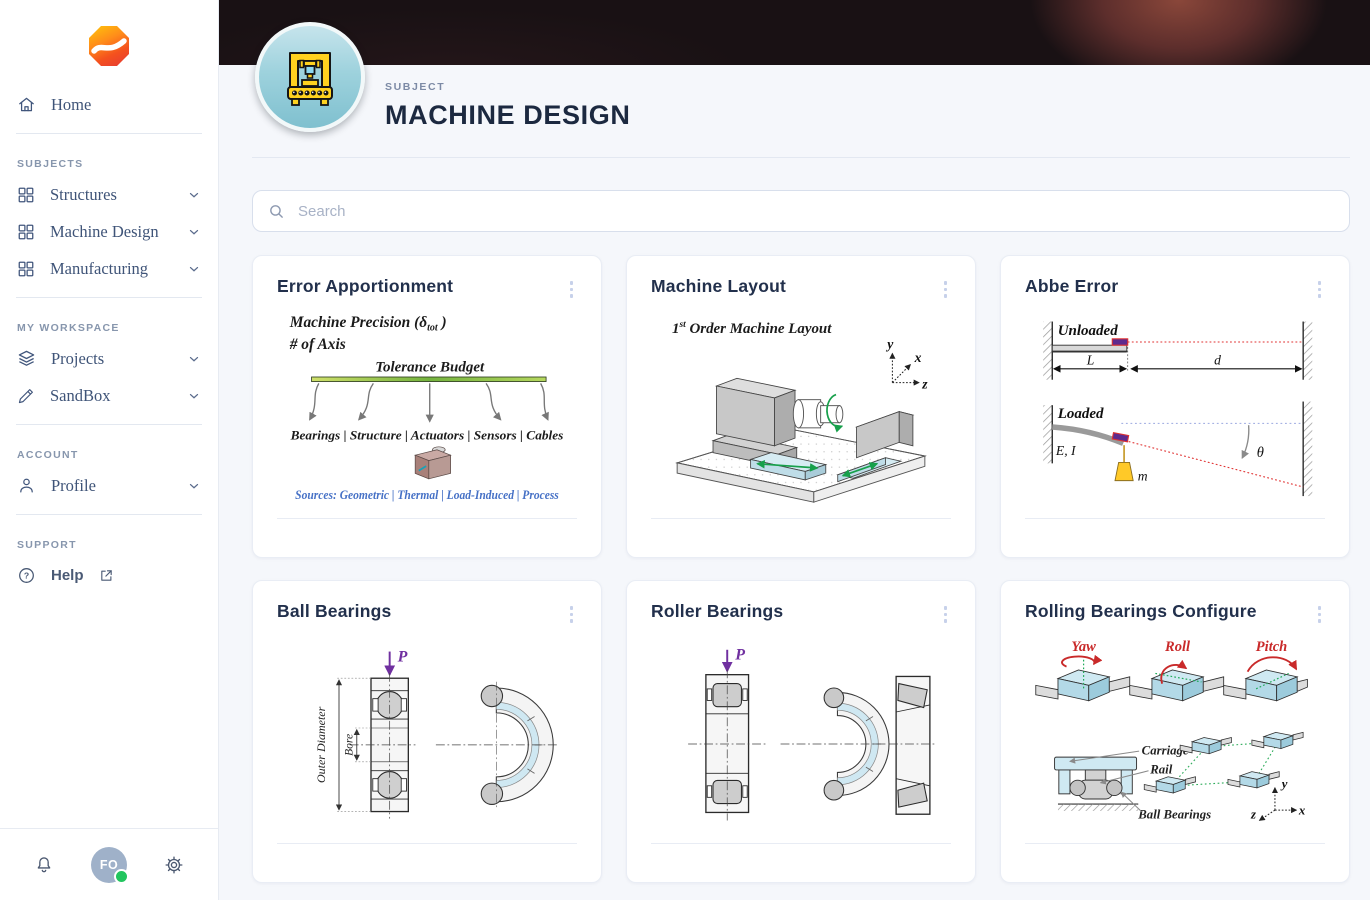 This screenshot has height=900, width=1370. I want to click on sensor-target, so click(1120, 341).